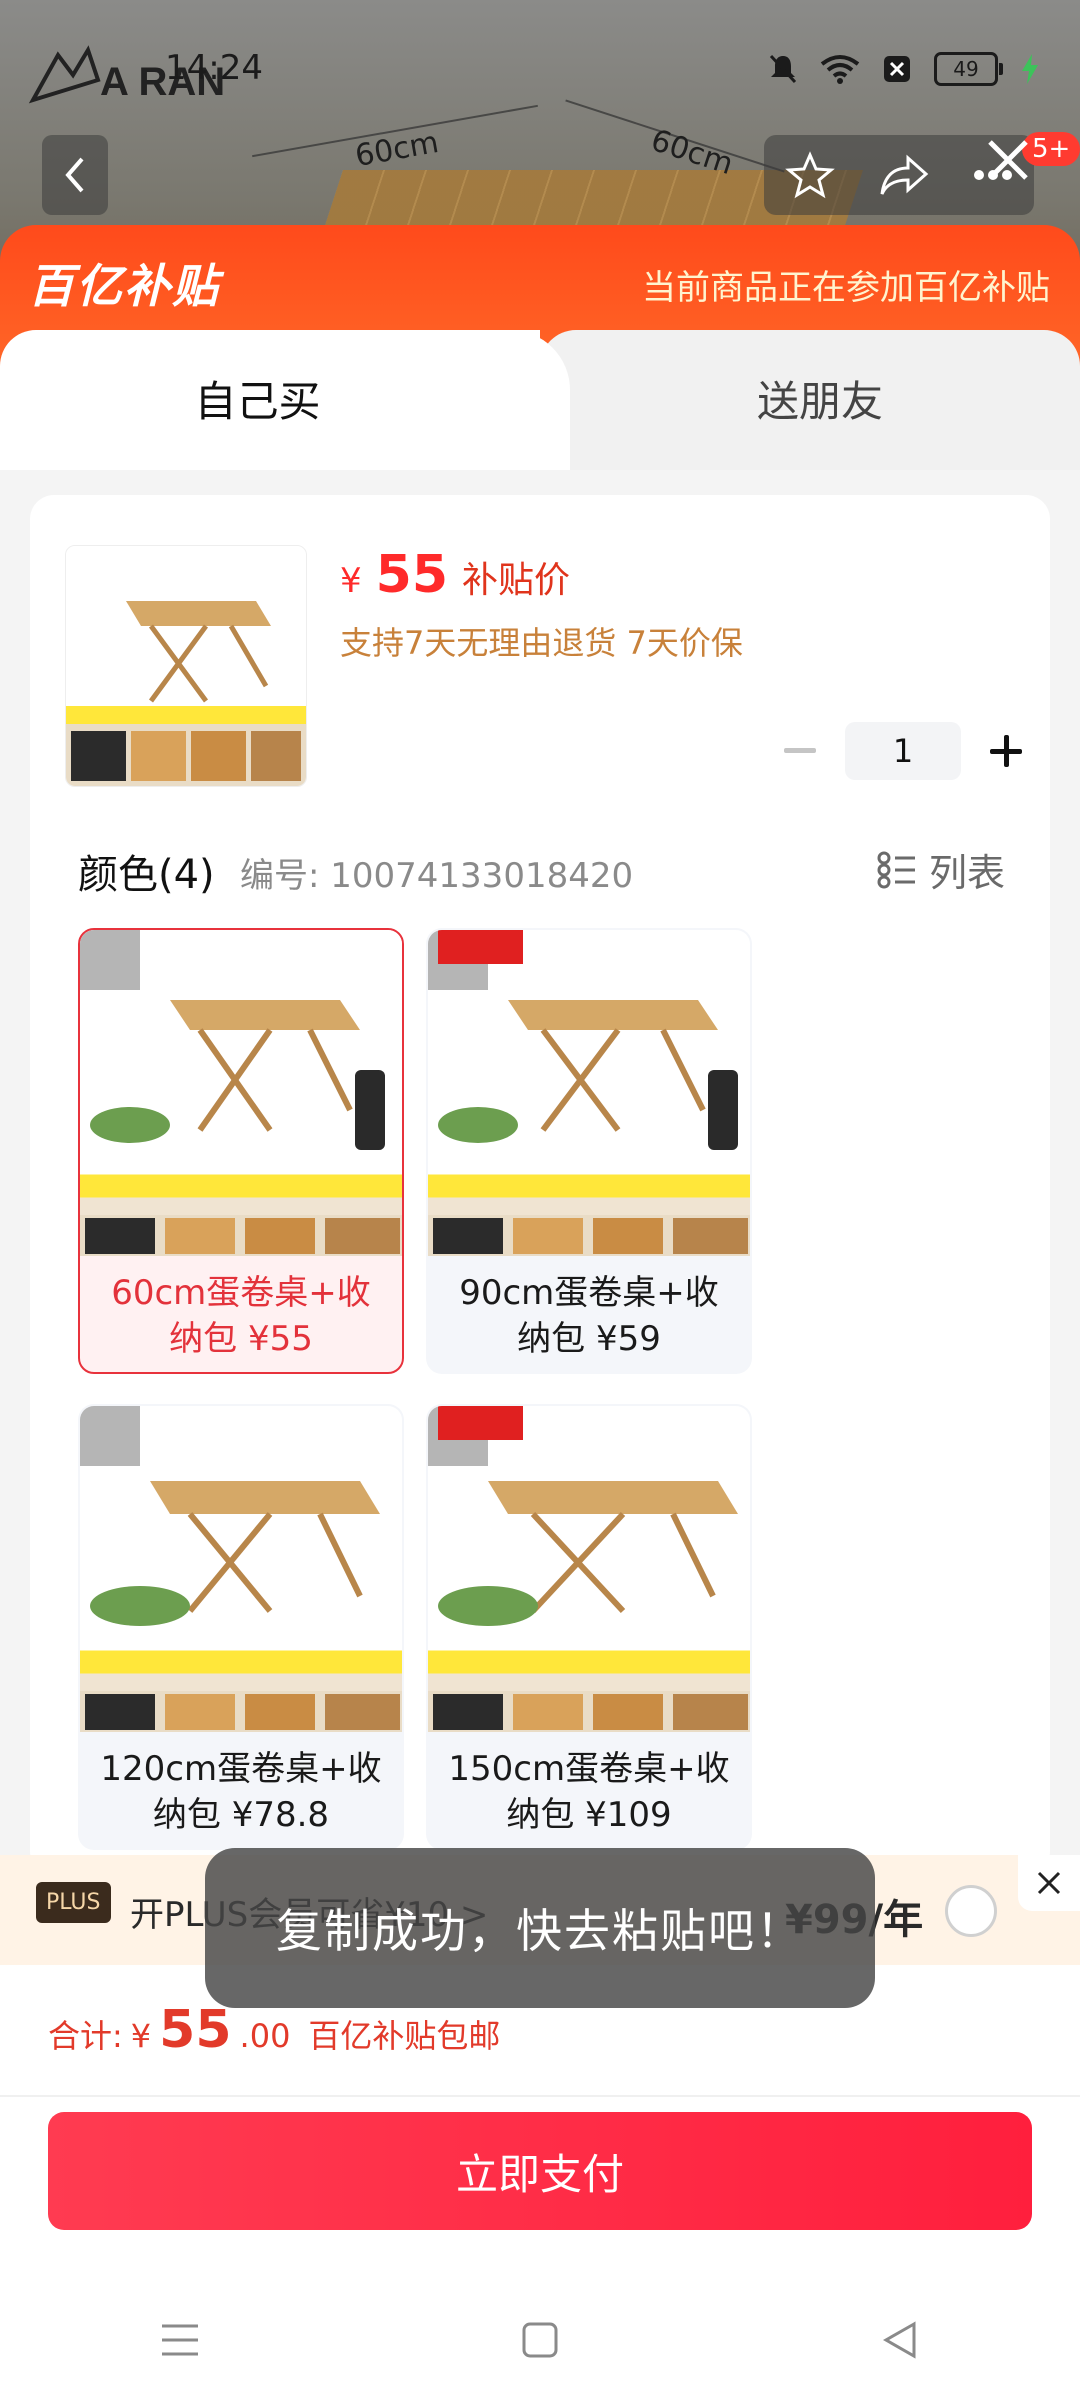  Describe the element at coordinates (437, 876) in the screenshot. I see `sku-number: 编号: 10074133018420` at that location.